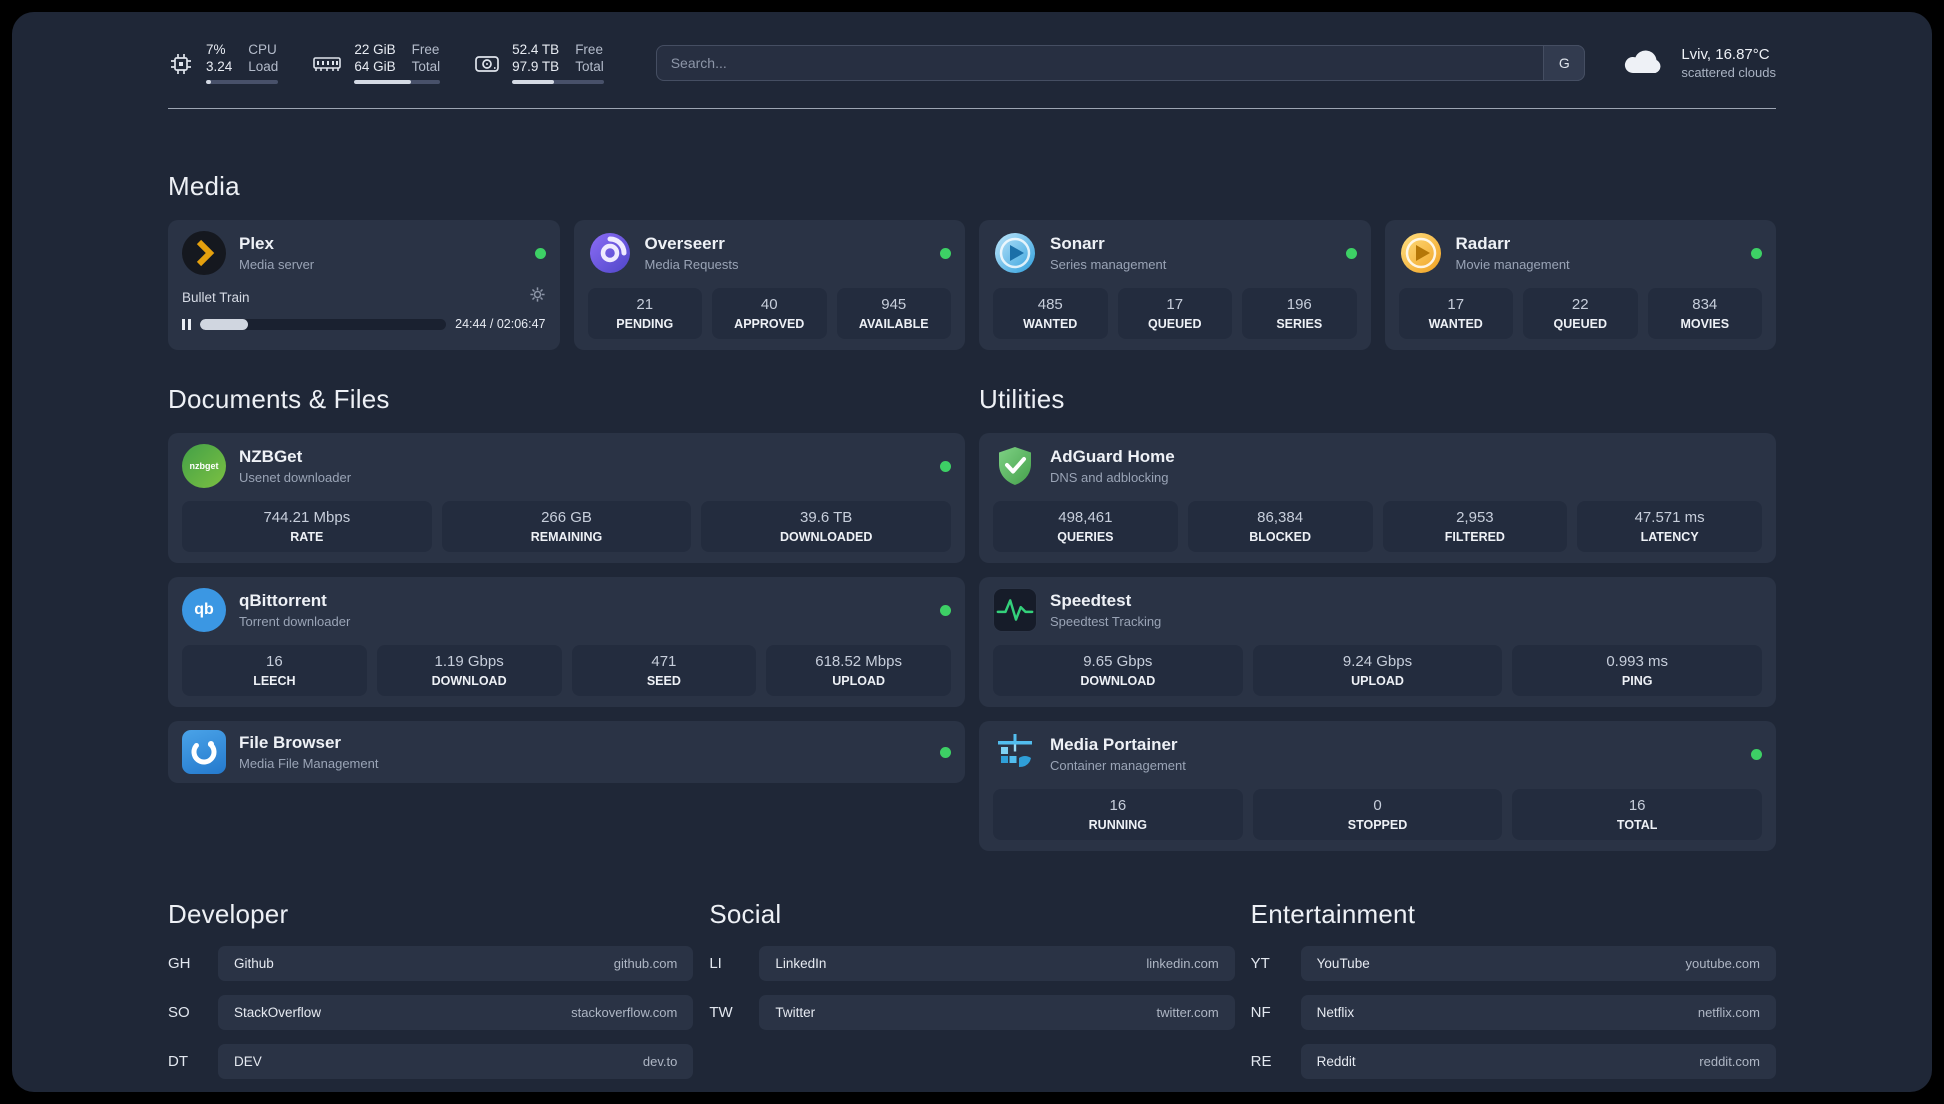 The height and width of the screenshot is (1104, 1944). Describe the element at coordinates (1114, 744) in the screenshot. I see `app-name: Media Portainer` at that location.